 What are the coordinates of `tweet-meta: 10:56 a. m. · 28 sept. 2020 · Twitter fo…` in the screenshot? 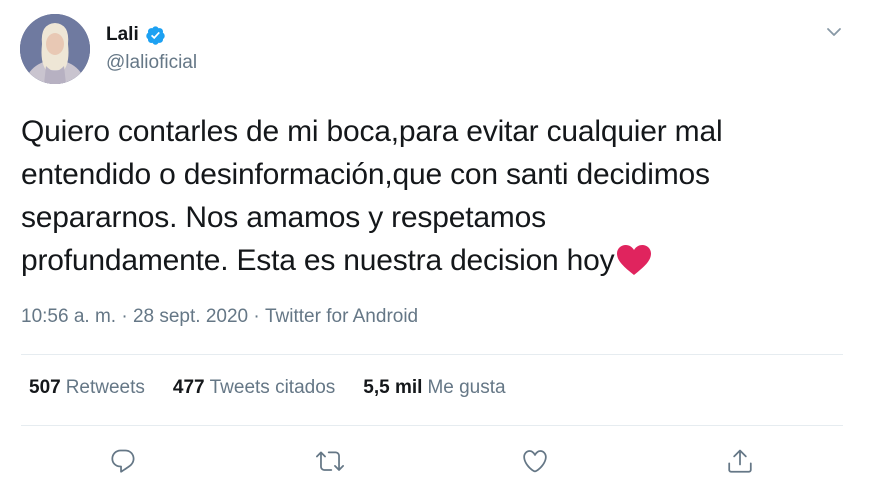 It's located at (219, 317).